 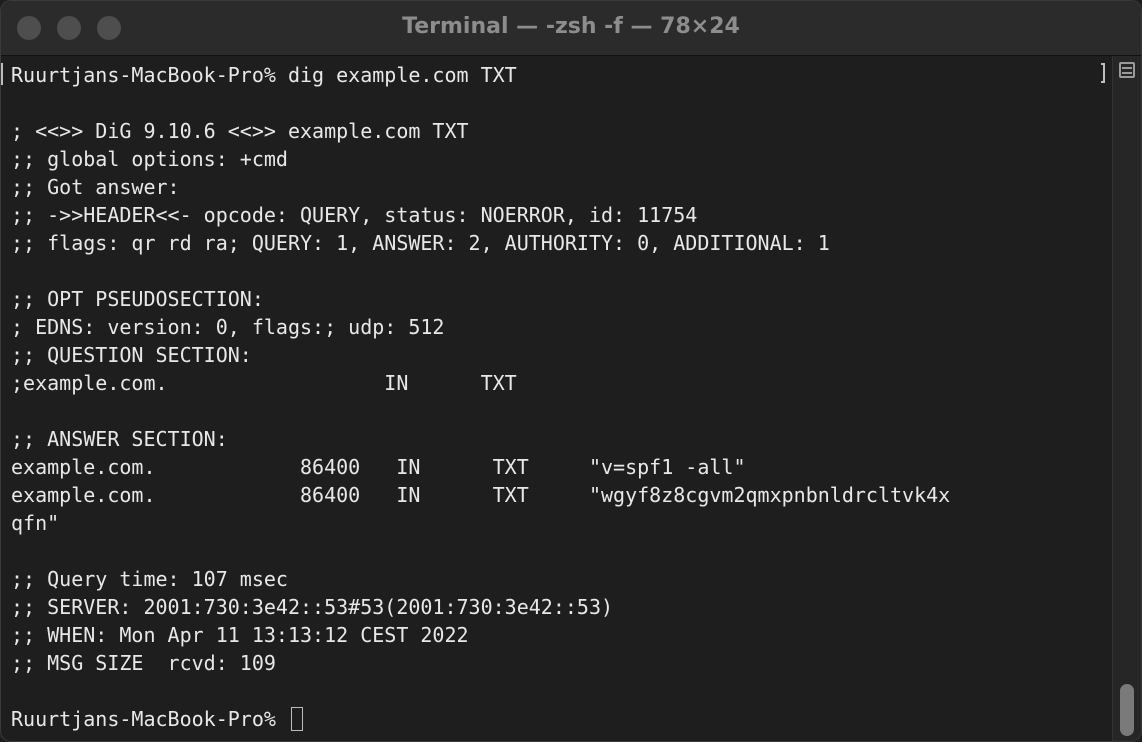 What do you see at coordinates (228, 327) in the screenshot?
I see `terminal-line: ; EDNS: version: 0, flags:; udp: 512` at bounding box center [228, 327].